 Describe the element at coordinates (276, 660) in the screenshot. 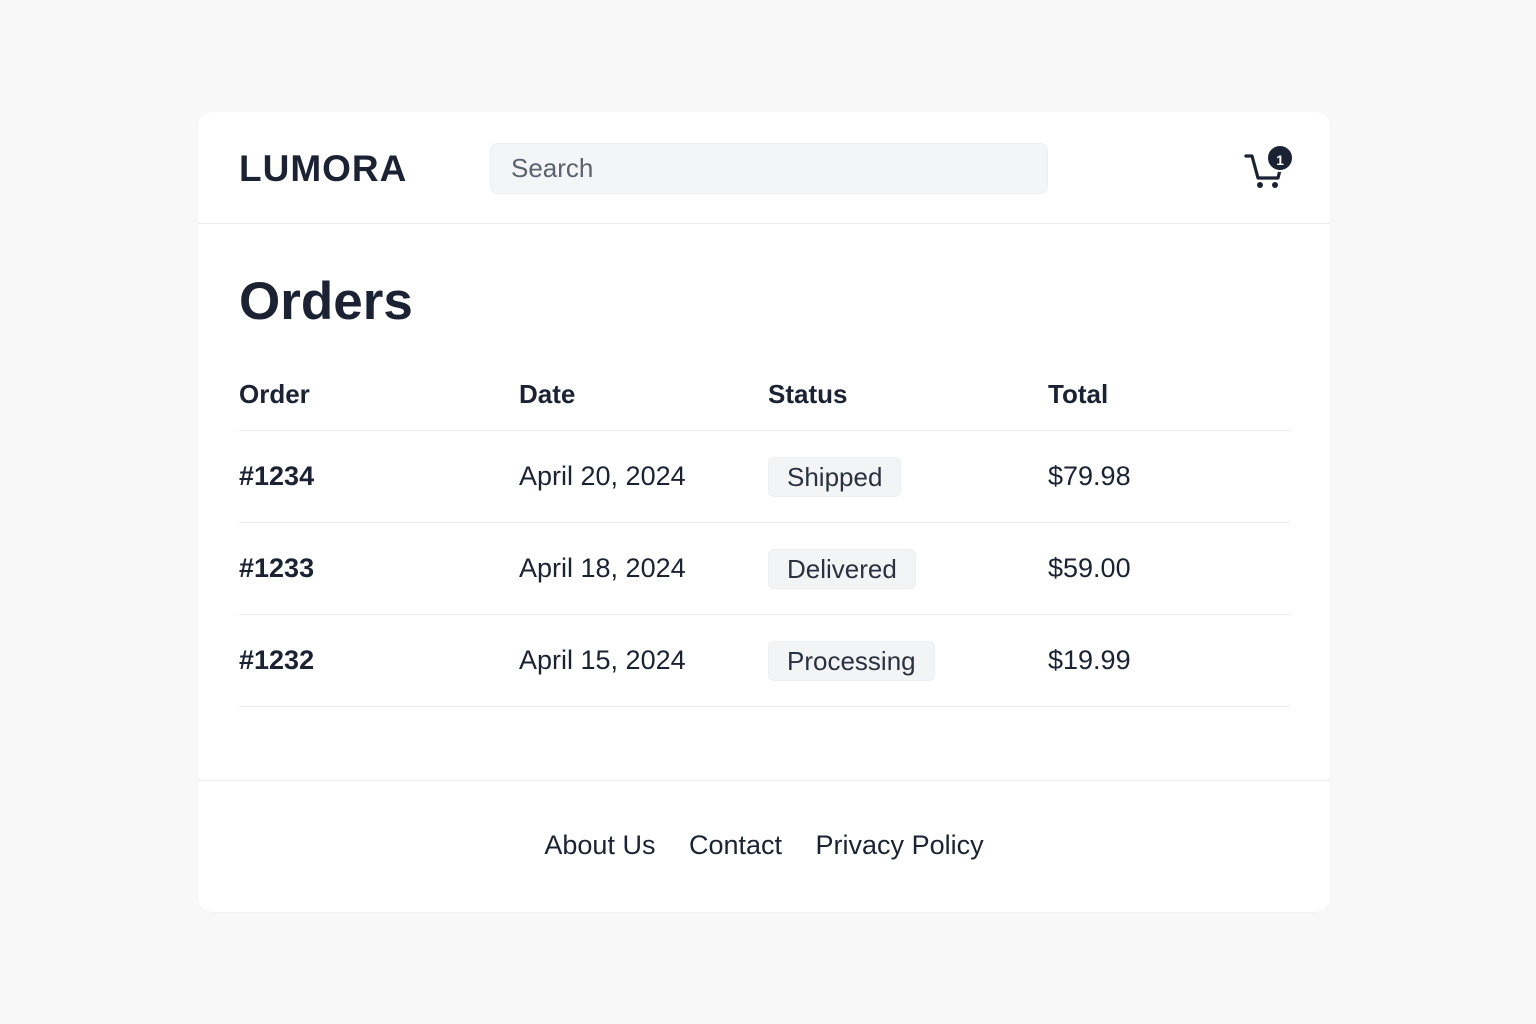

I see `order-id: #1232` at that location.